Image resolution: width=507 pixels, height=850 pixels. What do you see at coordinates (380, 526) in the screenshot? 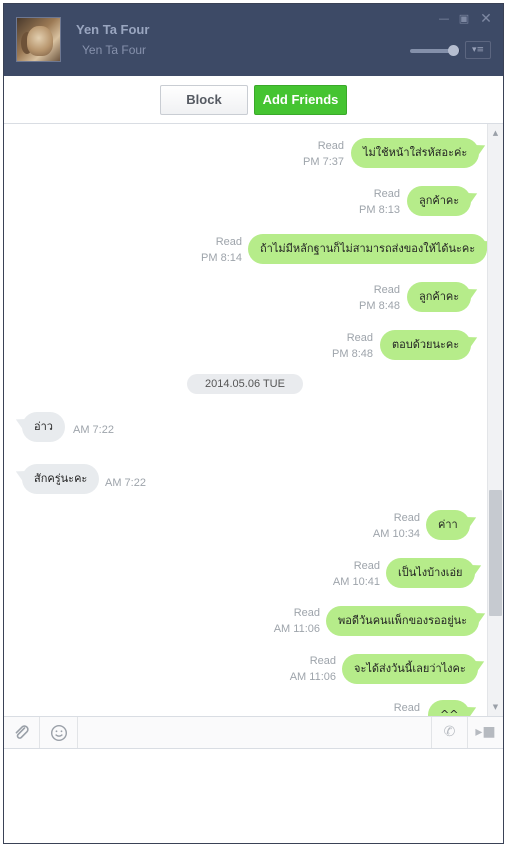
I see `message-meta: Read AM 10:34` at bounding box center [380, 526].